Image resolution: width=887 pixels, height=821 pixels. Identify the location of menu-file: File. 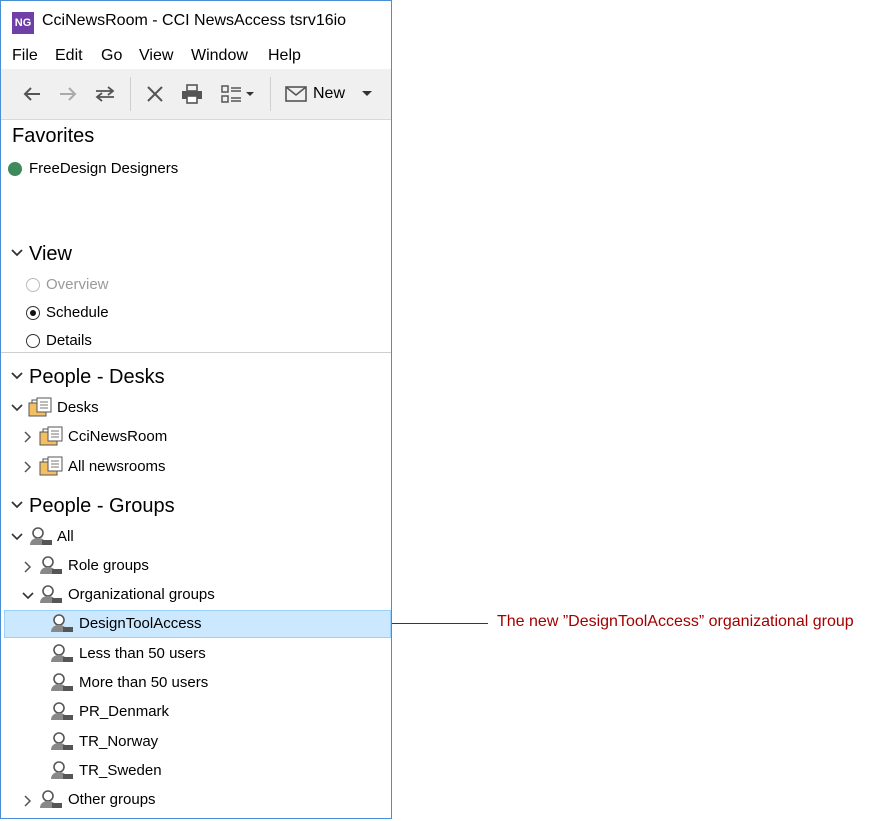
(25, 56).